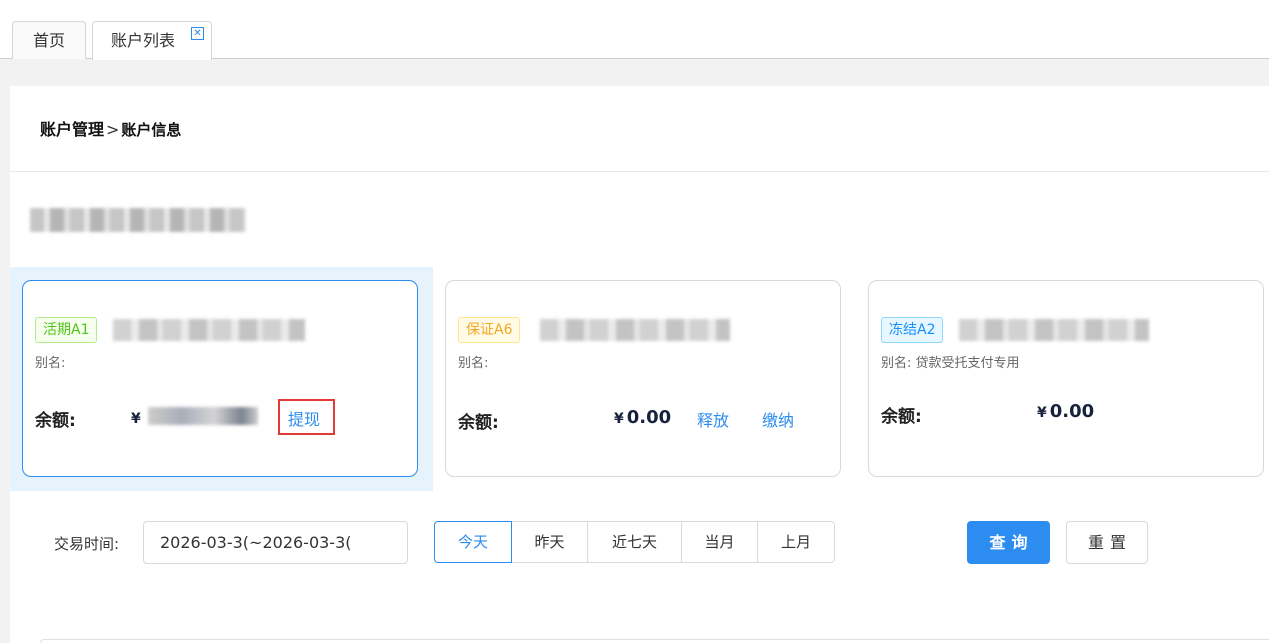 The height and width of the screenshot is (643, 1269). I want to click on date-range-input: 2026-03-3(~2026-03-3(, so click(275, 542).